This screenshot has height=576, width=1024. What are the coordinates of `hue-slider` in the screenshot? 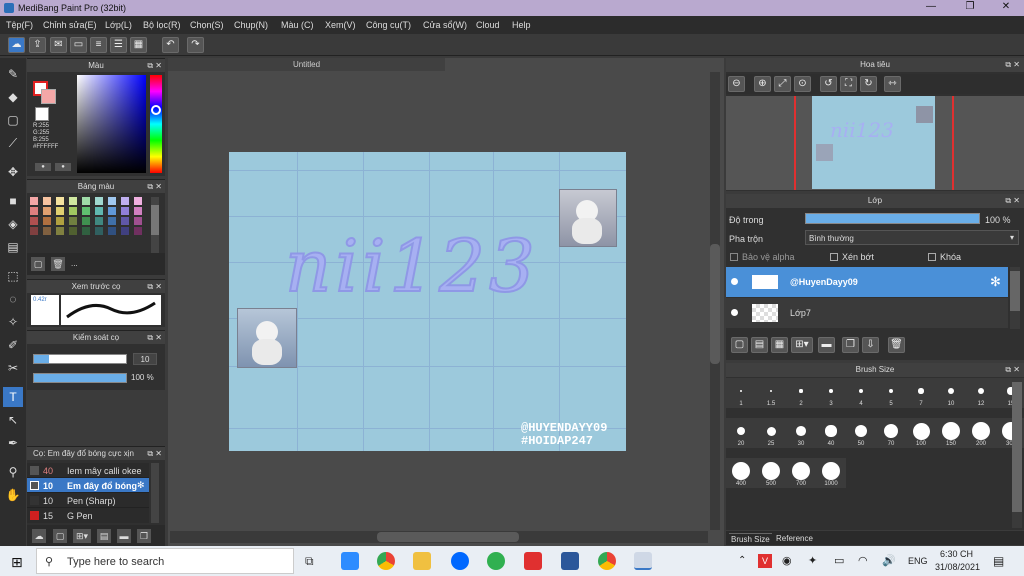 It's located at (156, 124).